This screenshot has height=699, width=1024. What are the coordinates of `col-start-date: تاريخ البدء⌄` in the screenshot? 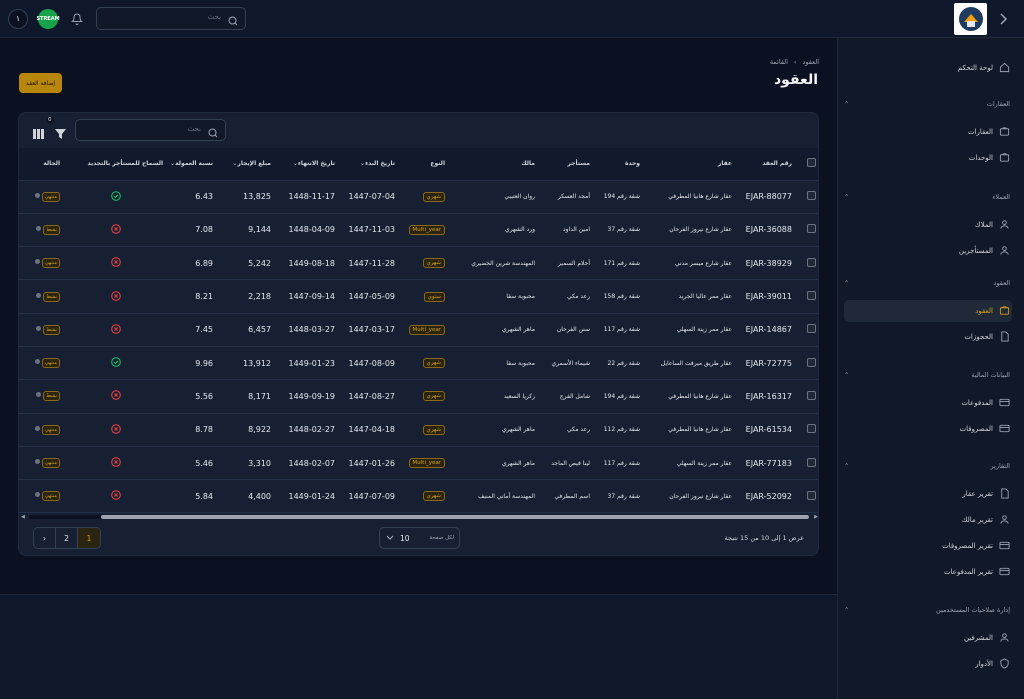 It's located at (369, 164).